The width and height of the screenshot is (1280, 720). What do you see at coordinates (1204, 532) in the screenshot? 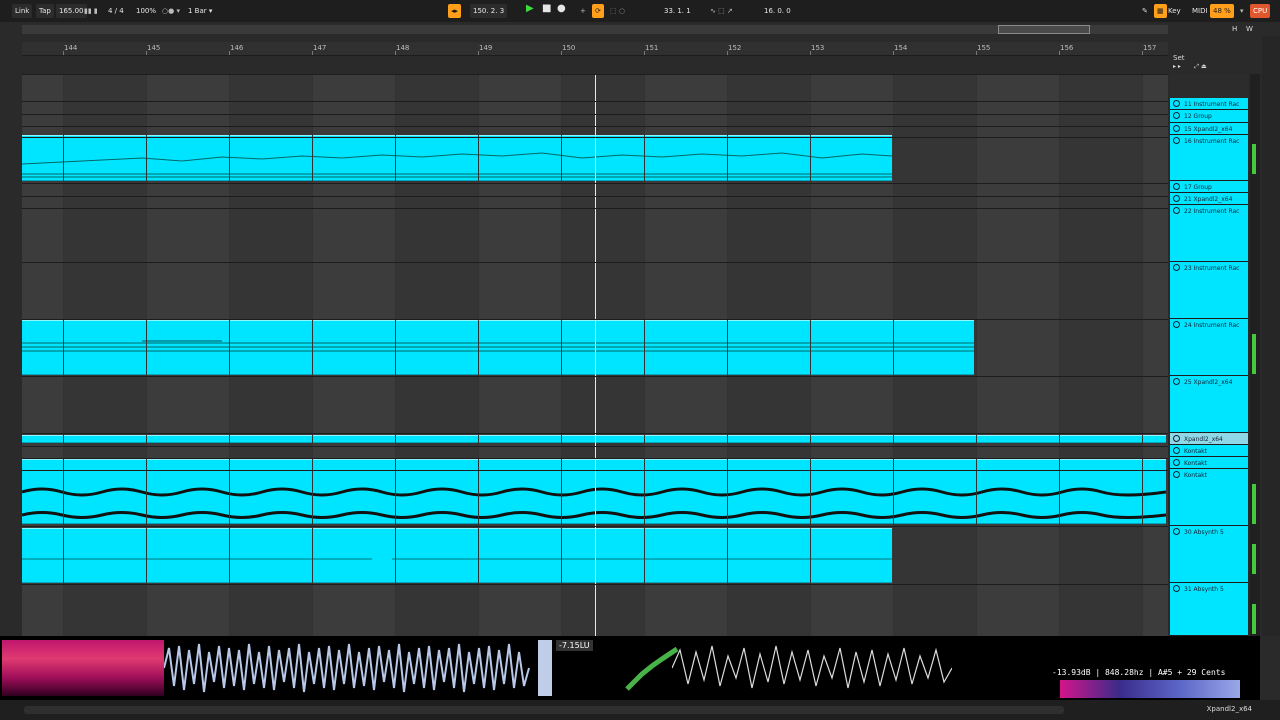
I see `track-name: 30 Absynth 5` at bounding box center [1204, 532].